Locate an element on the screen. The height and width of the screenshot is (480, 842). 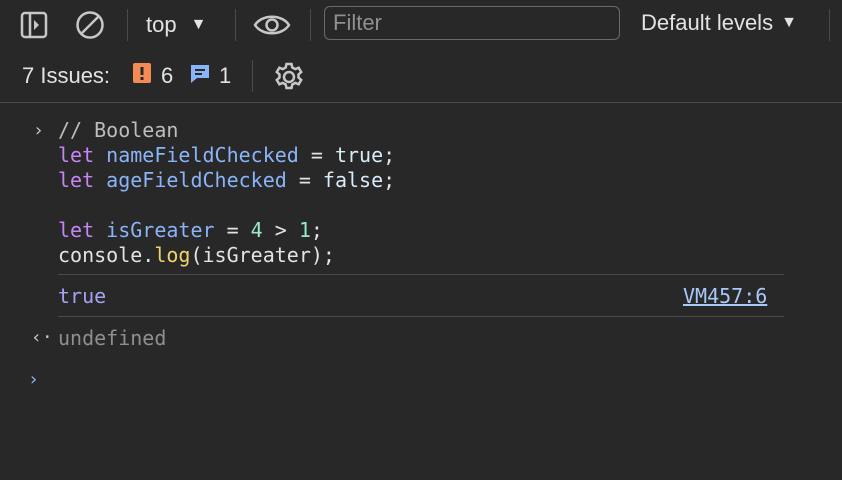
console-object: console. is located at coordinates (106, 255).